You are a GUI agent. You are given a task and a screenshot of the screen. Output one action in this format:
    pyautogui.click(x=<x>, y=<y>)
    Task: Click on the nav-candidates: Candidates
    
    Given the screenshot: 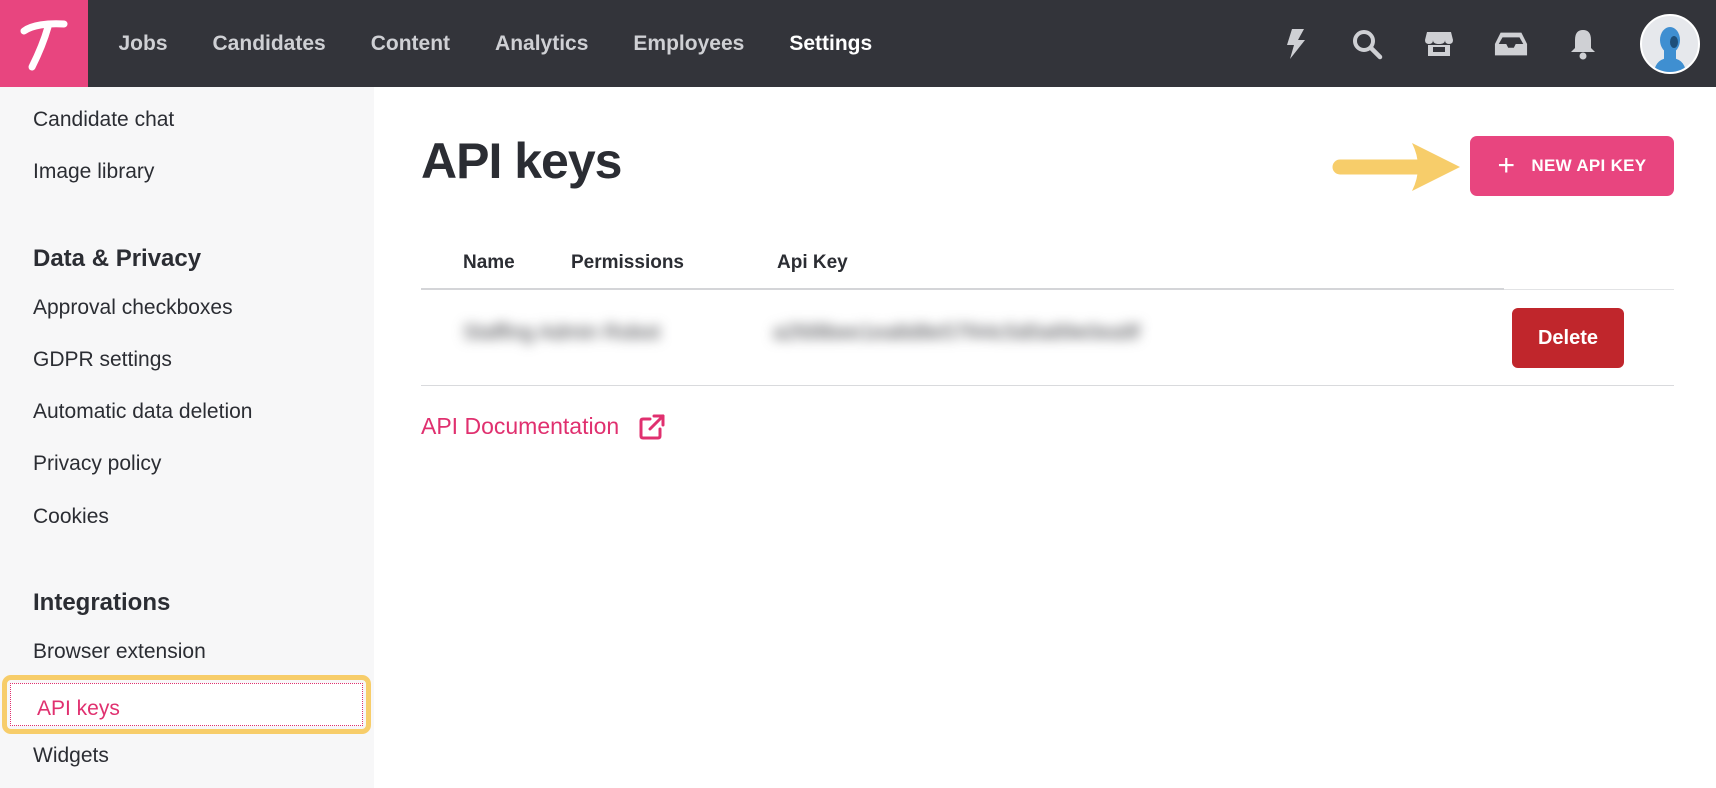 What is the action you would take?
    pyautogui.click(x=269, y=44)
    